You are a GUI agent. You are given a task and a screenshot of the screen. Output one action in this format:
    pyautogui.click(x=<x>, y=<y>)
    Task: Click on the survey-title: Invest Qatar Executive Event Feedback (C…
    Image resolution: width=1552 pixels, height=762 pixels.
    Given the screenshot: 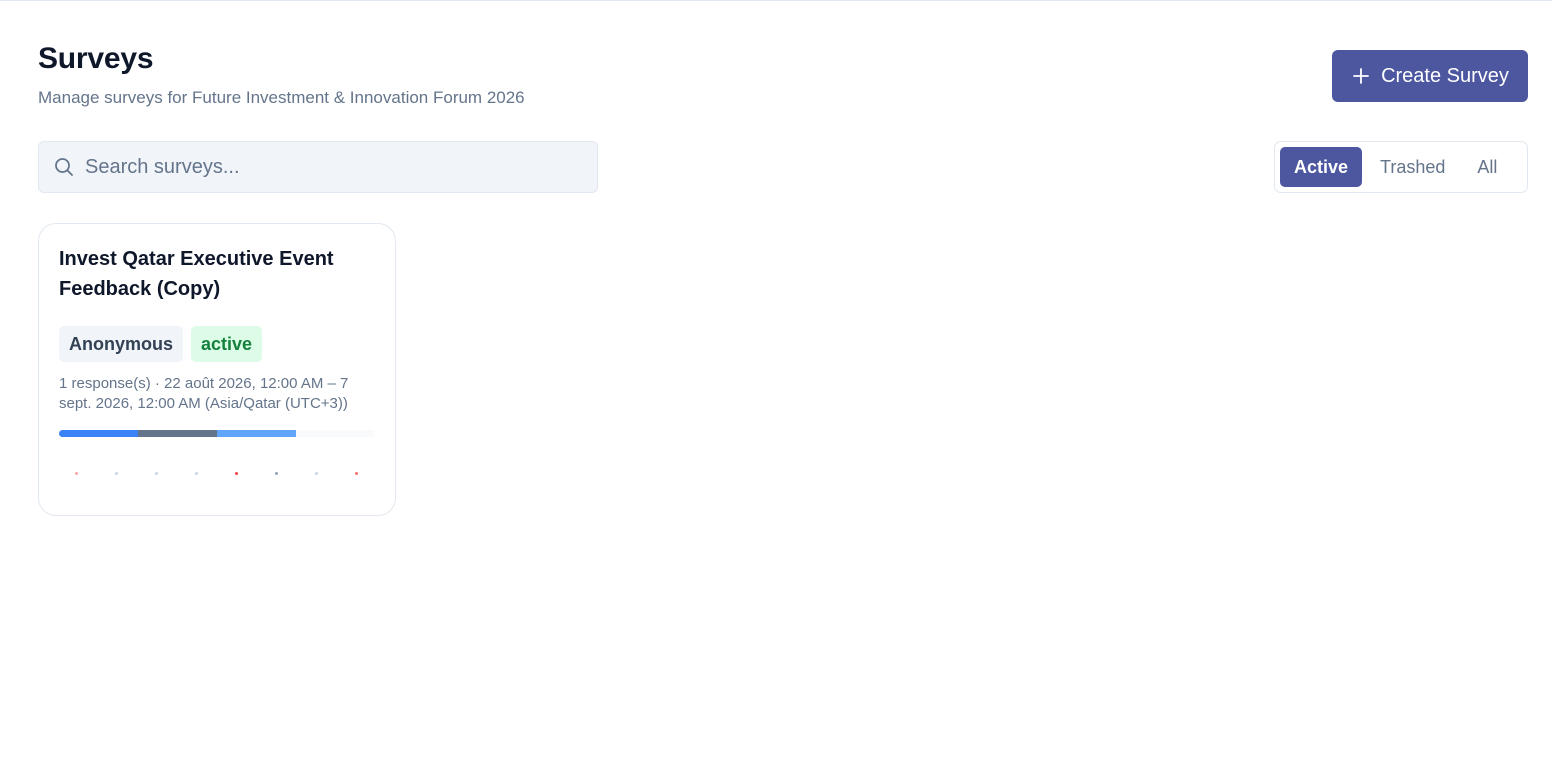 What is the action you would take?
    pyautogui.click(x=209, y=274)
    